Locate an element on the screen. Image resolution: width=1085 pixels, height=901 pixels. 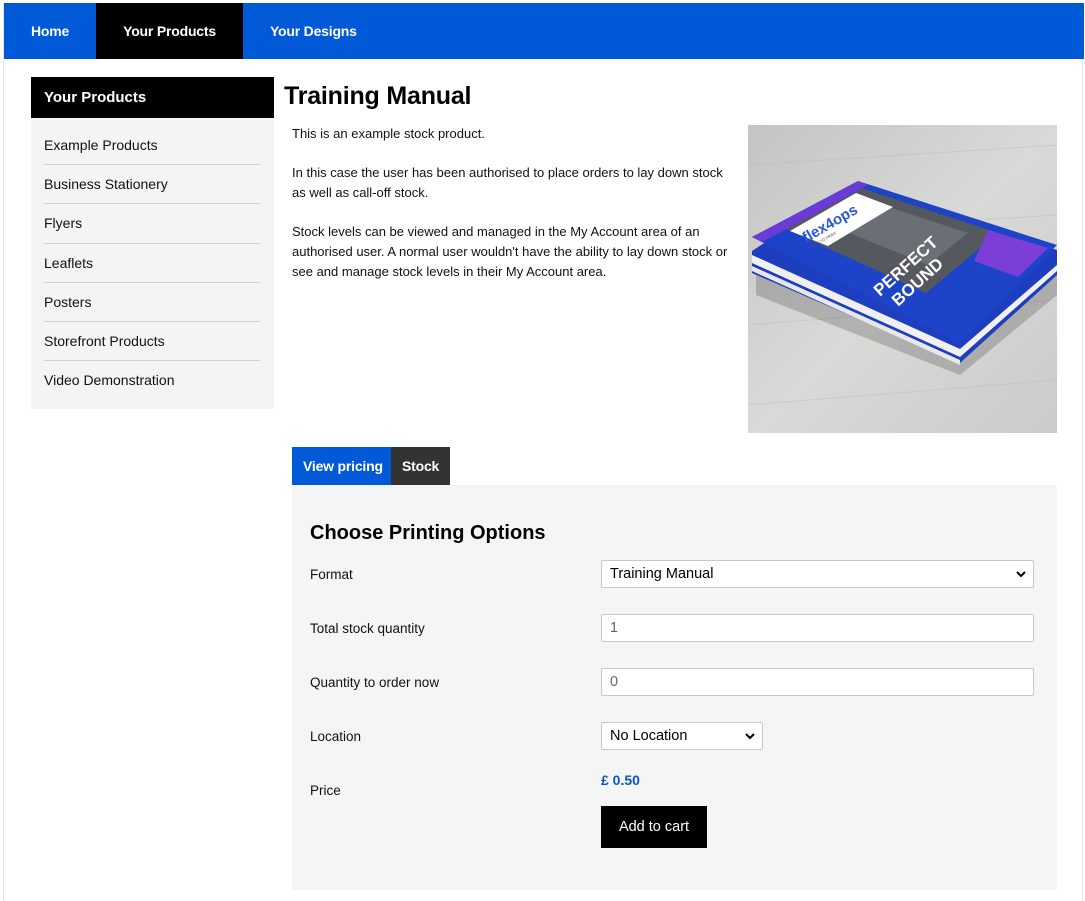
location-label: Location is located at coordinates (336, 736).